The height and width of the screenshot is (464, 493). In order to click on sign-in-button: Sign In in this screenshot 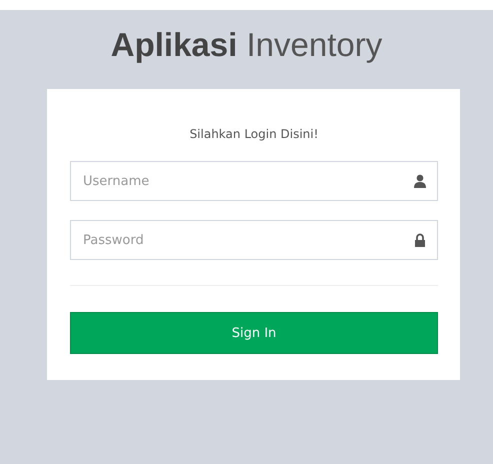, I will do `click(254, 333)`.